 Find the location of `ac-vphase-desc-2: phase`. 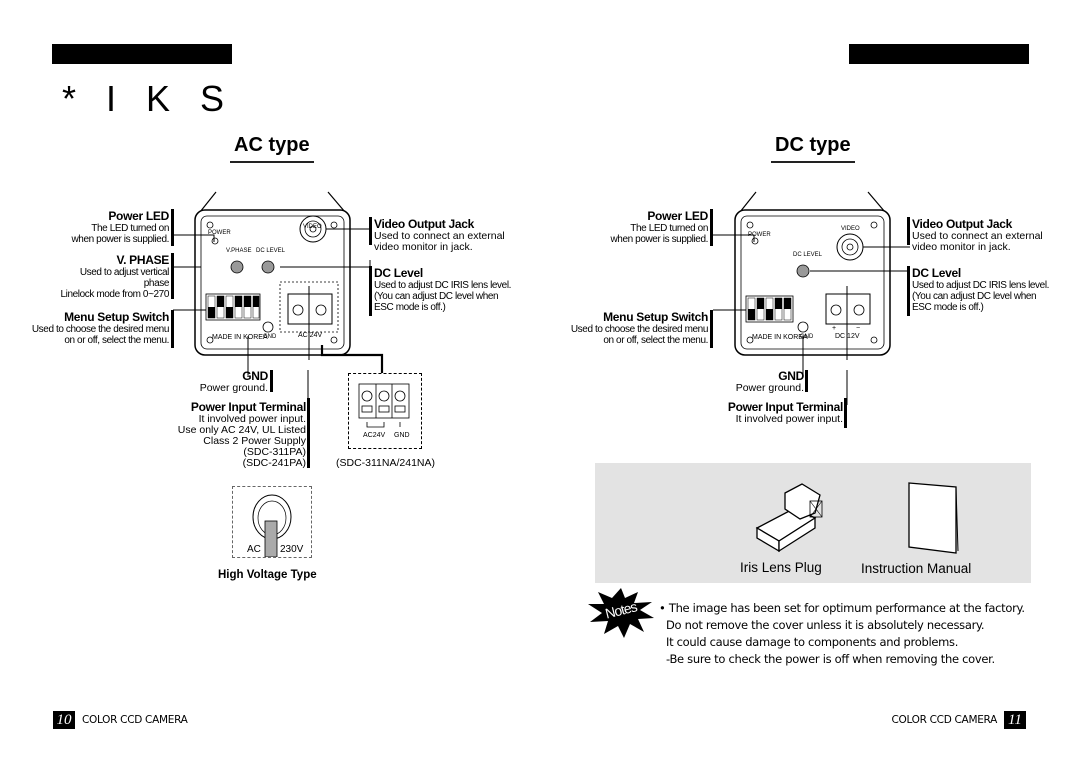

ac-vphase-desc-2: phase is located at coordinates (156, 283).